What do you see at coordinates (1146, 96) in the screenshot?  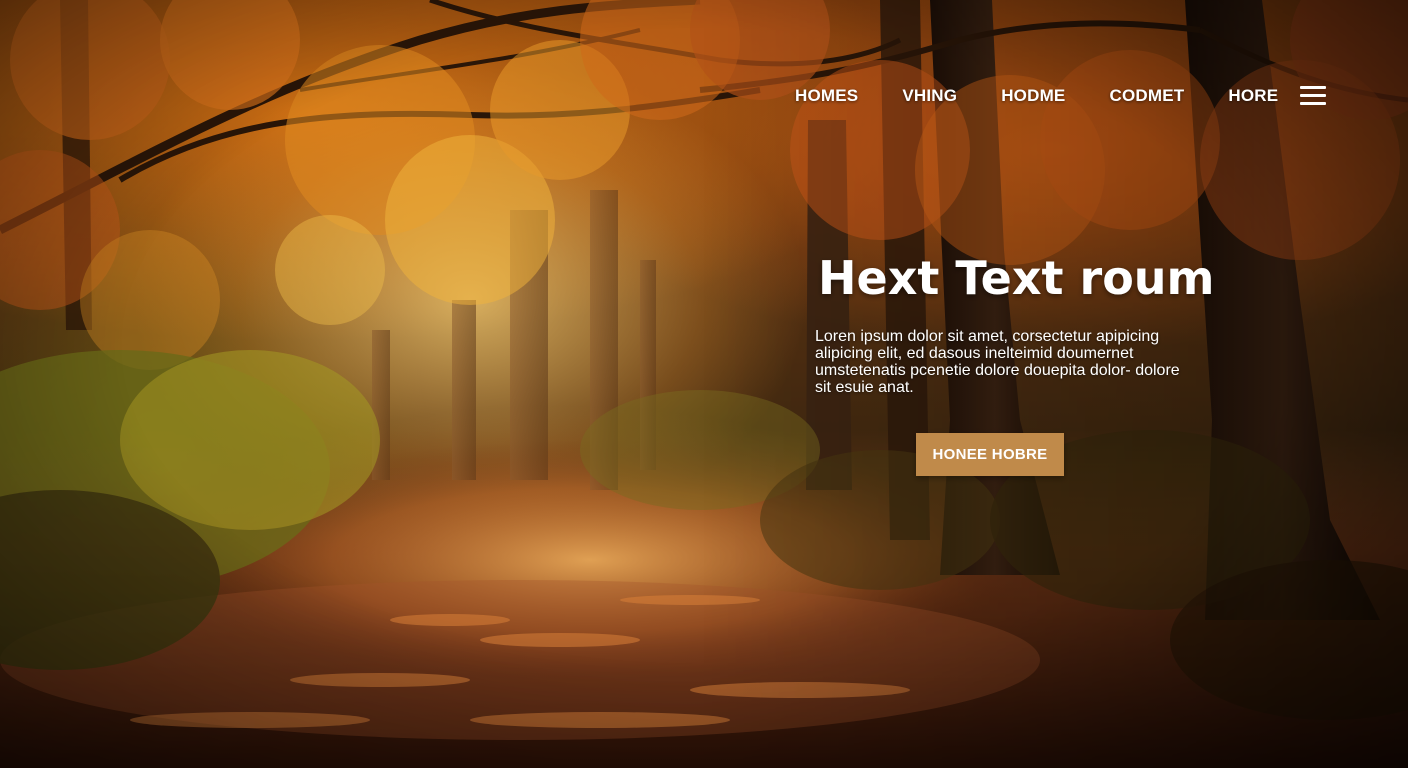 I see `nav-item-codmet: CODMET` at bounding box center [1146, 96].